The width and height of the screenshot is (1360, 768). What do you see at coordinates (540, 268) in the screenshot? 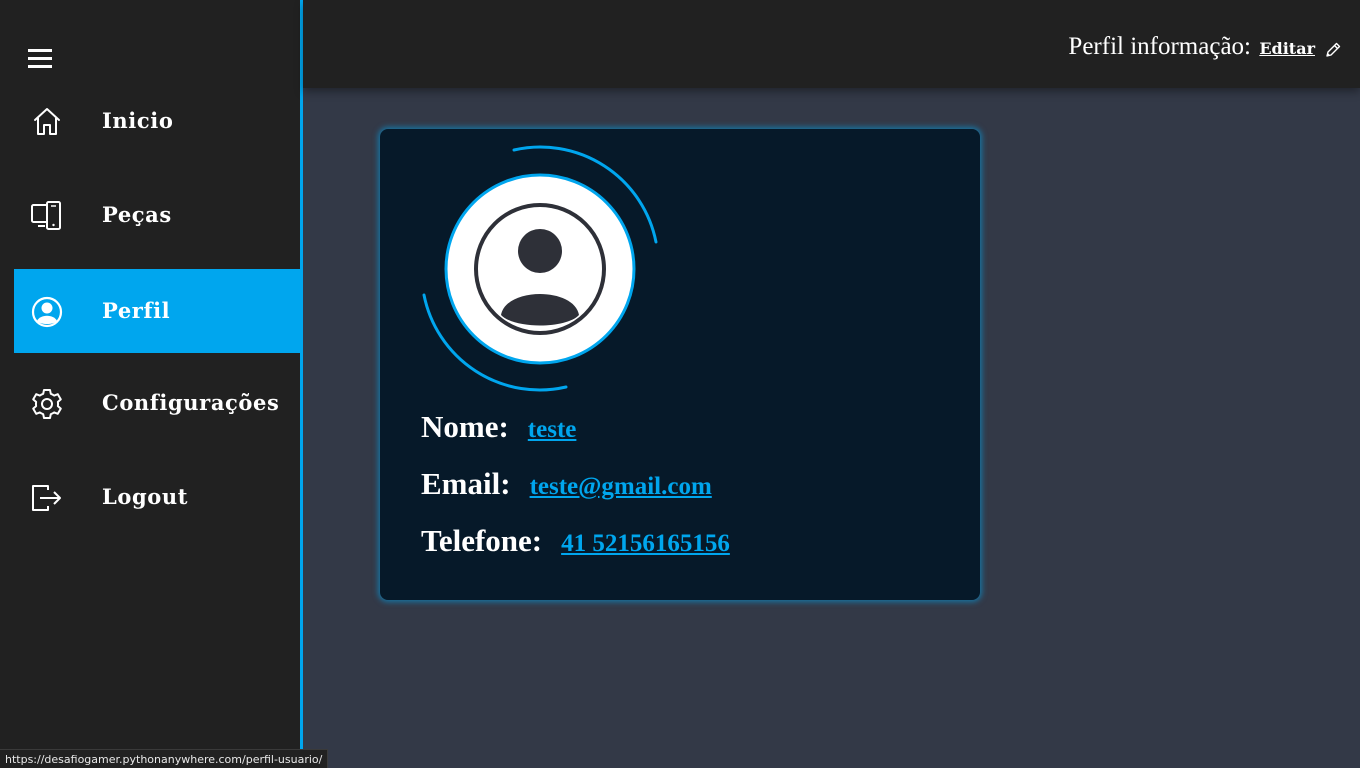
I see `user-avatar-icon` at bounding box center [540, 268].